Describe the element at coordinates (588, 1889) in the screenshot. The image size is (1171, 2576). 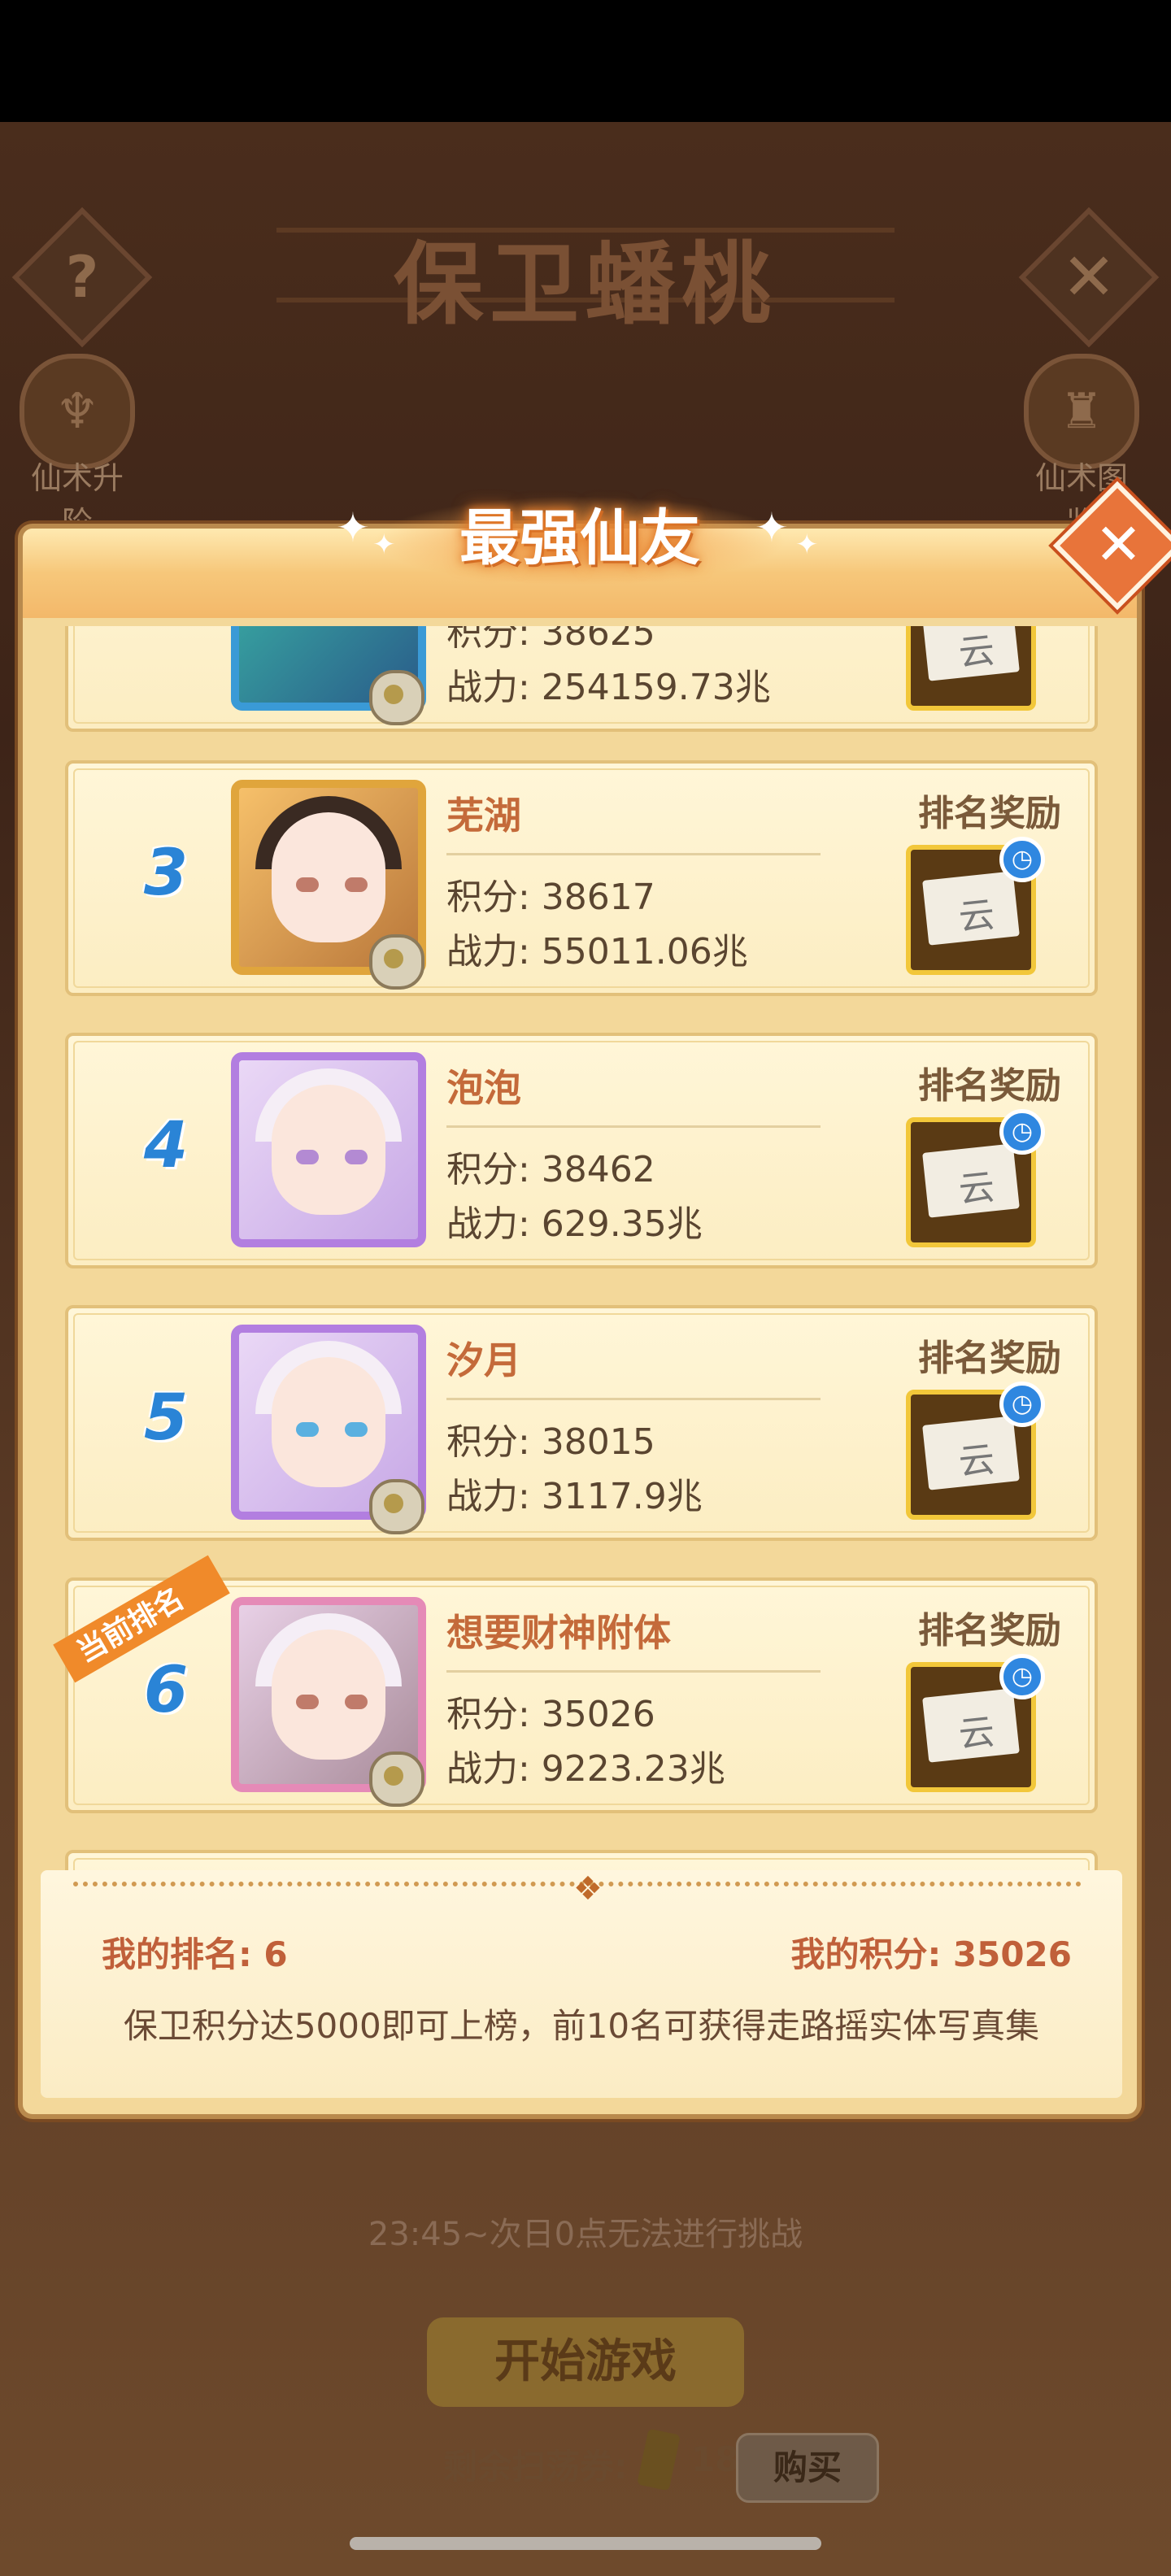
I see `diamond-ornament-icon: ❖` at that location.